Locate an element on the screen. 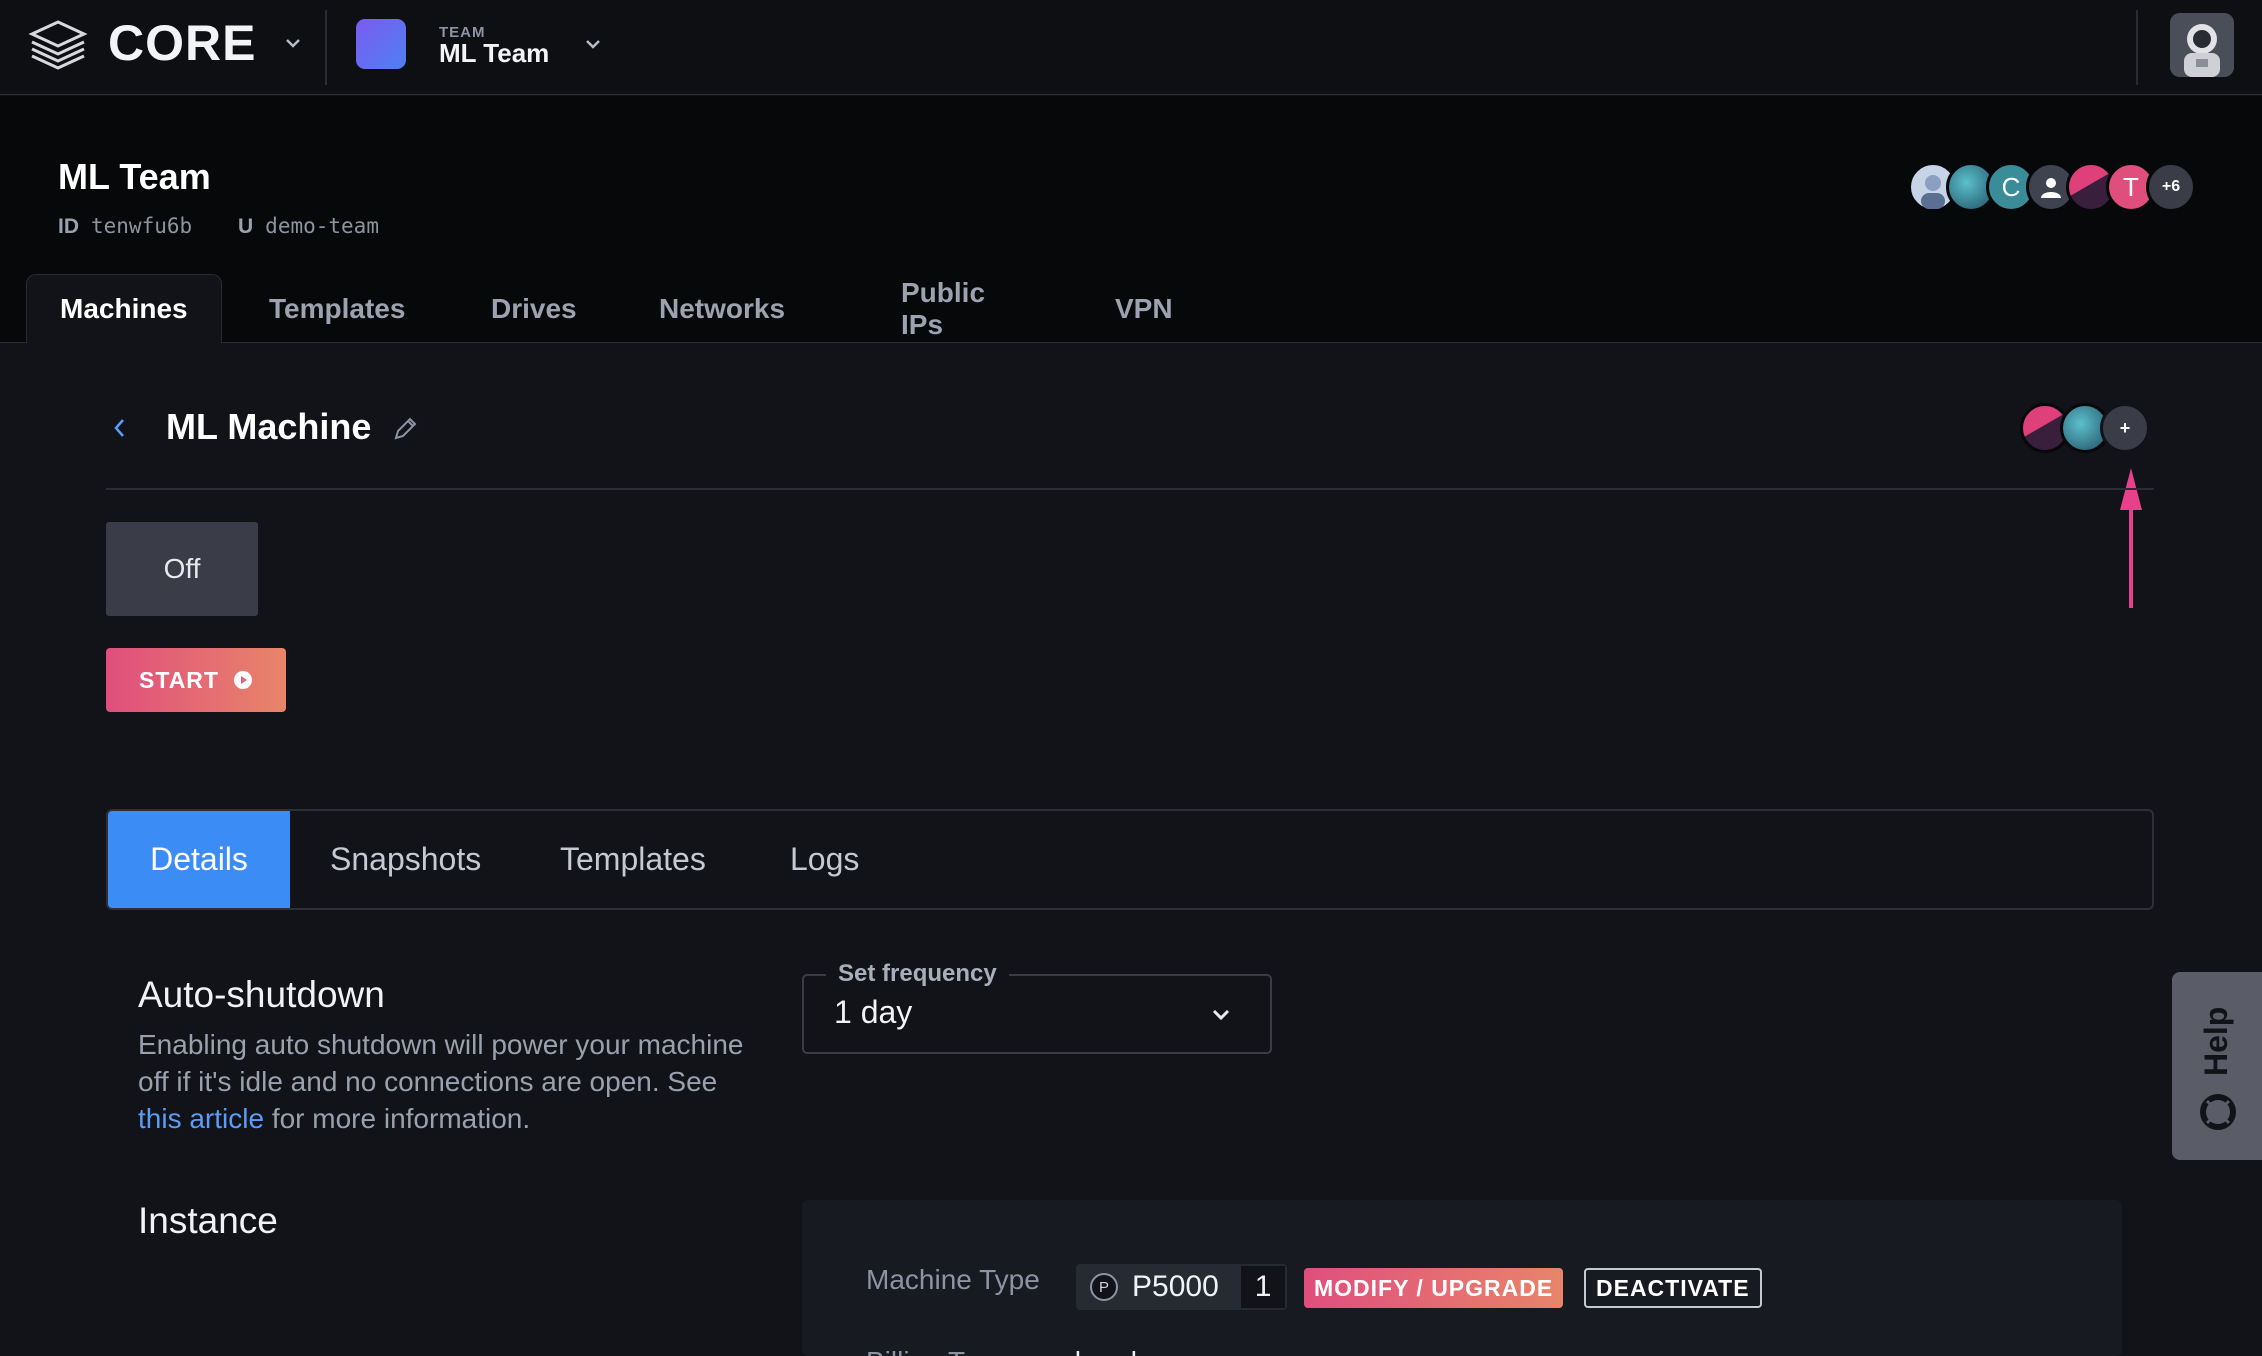 This screenshot has height=1356, width=2262. help-tab: Help is located at coordinates (2217, 1066).